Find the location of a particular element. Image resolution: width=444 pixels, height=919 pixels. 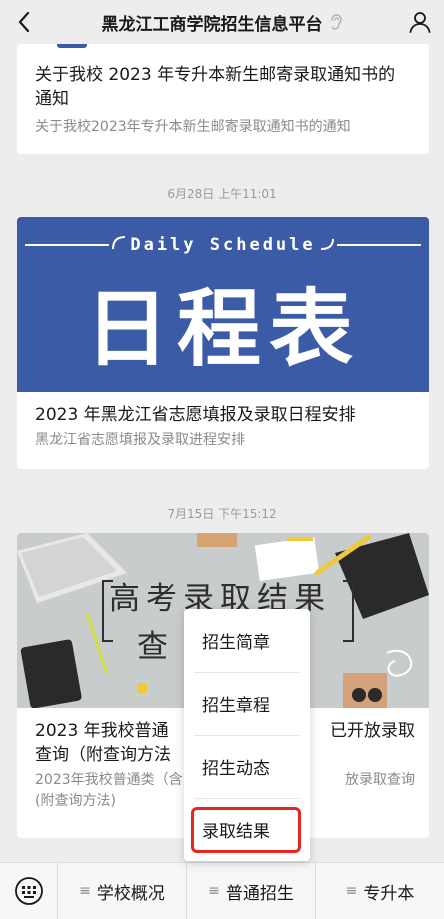

tab-school-overview: ≡ 学校概况 is located at coordinates (122, 890).